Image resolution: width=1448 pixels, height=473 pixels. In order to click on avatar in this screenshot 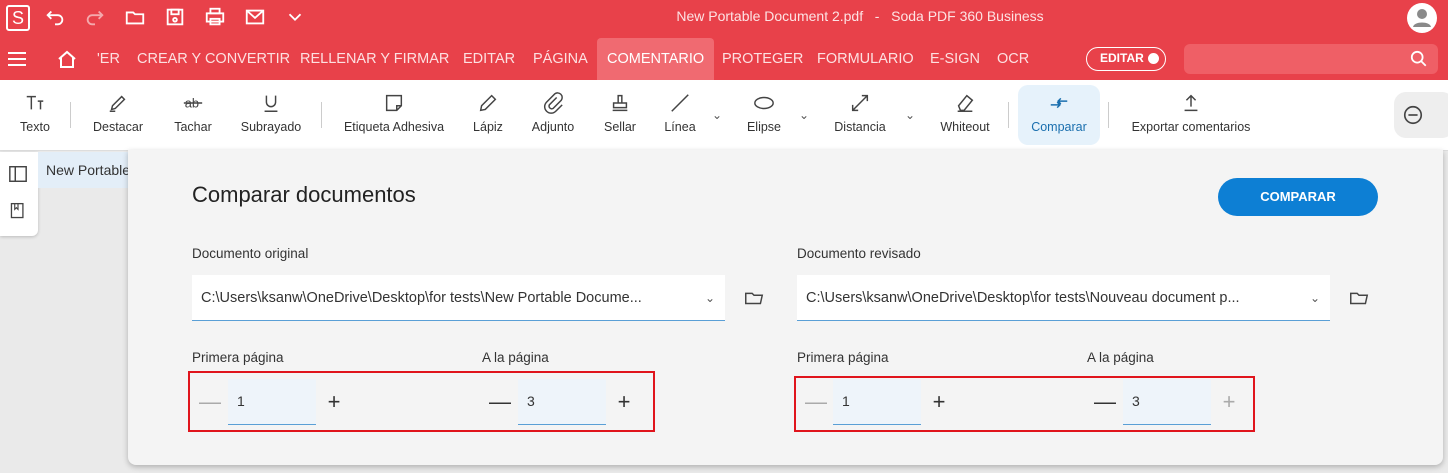, I will do `click(1422, 18)`.